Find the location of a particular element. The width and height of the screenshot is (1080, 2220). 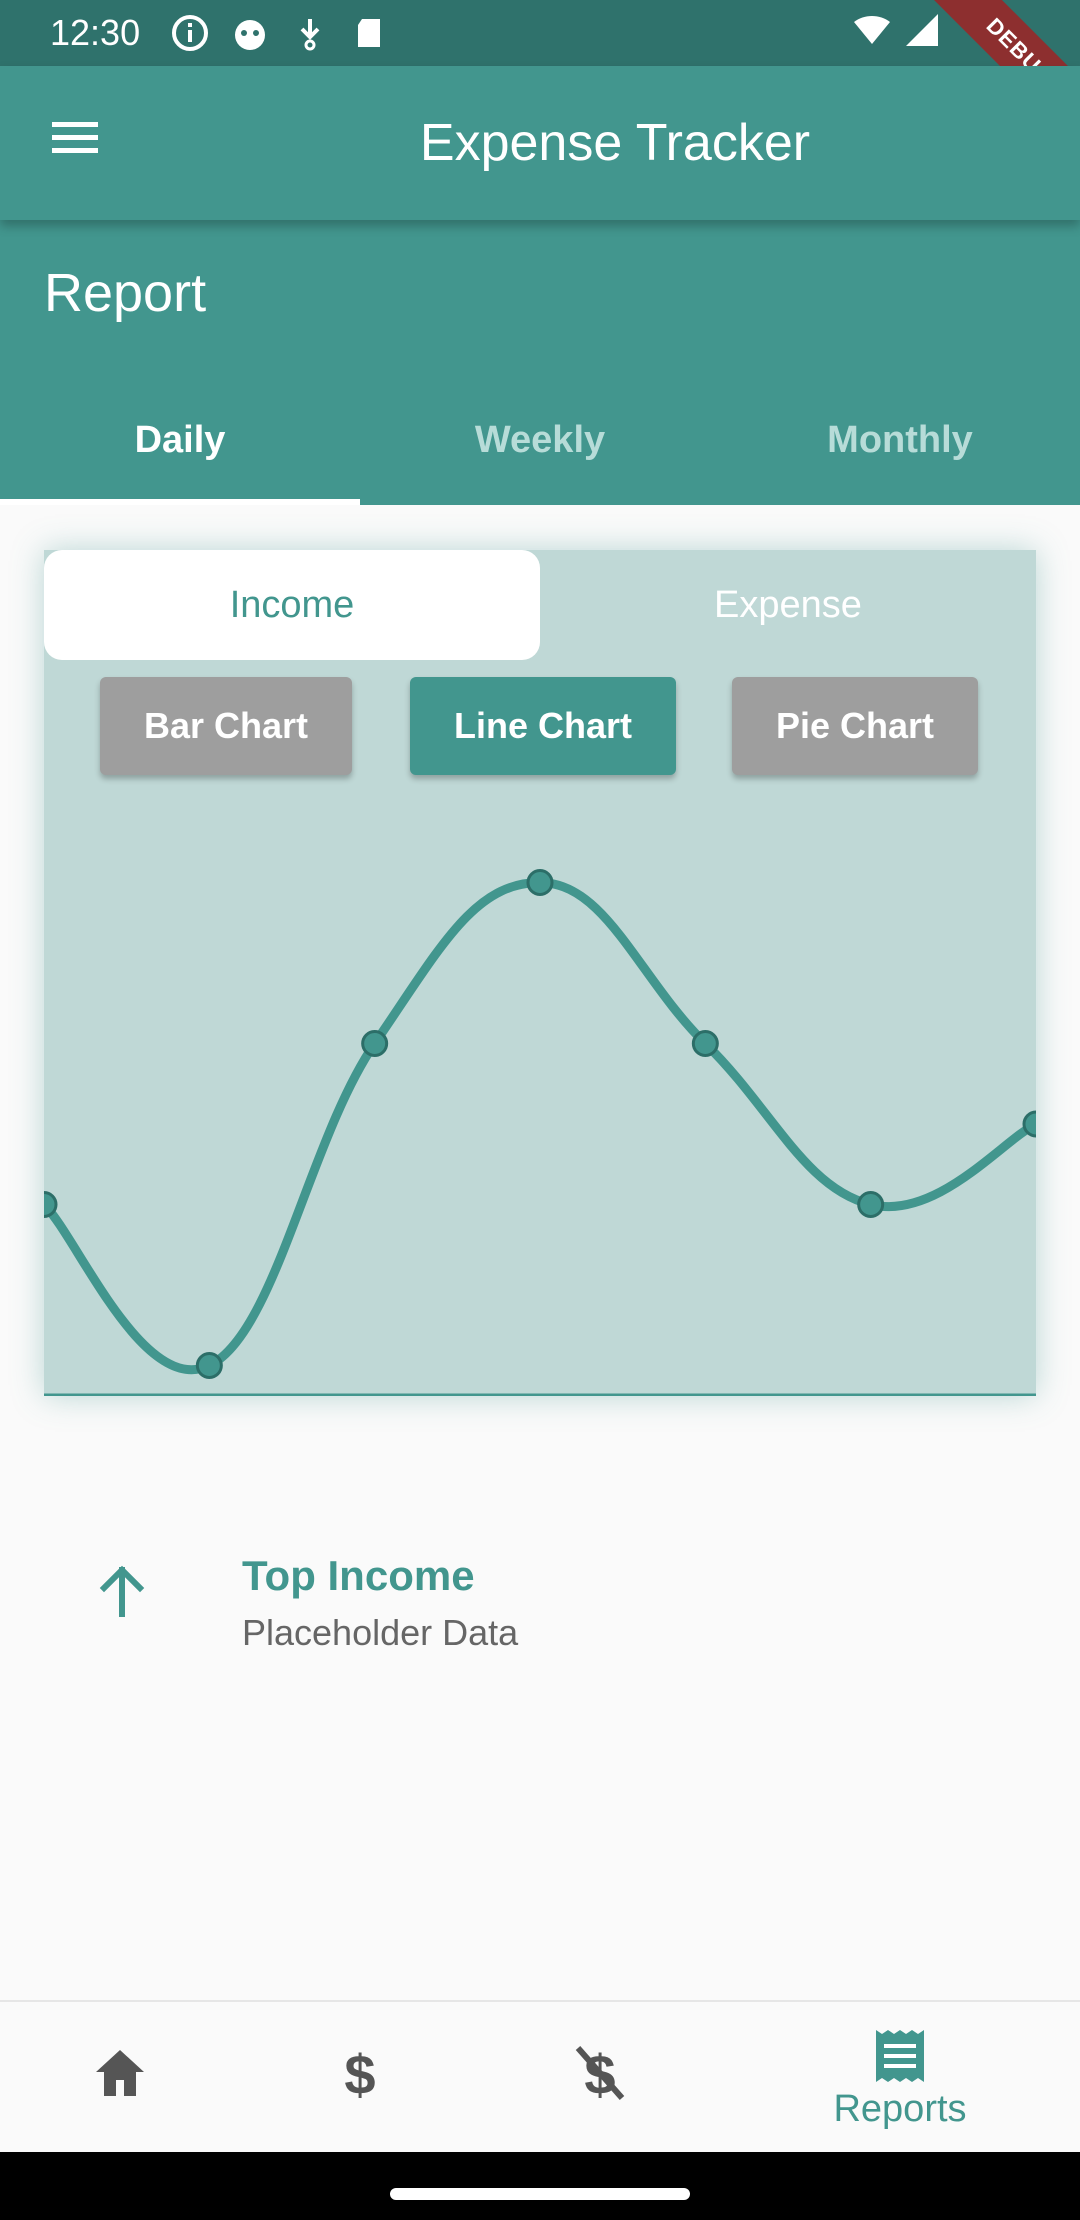

status-bar: 12:30 is located at coordinates (540, 33).